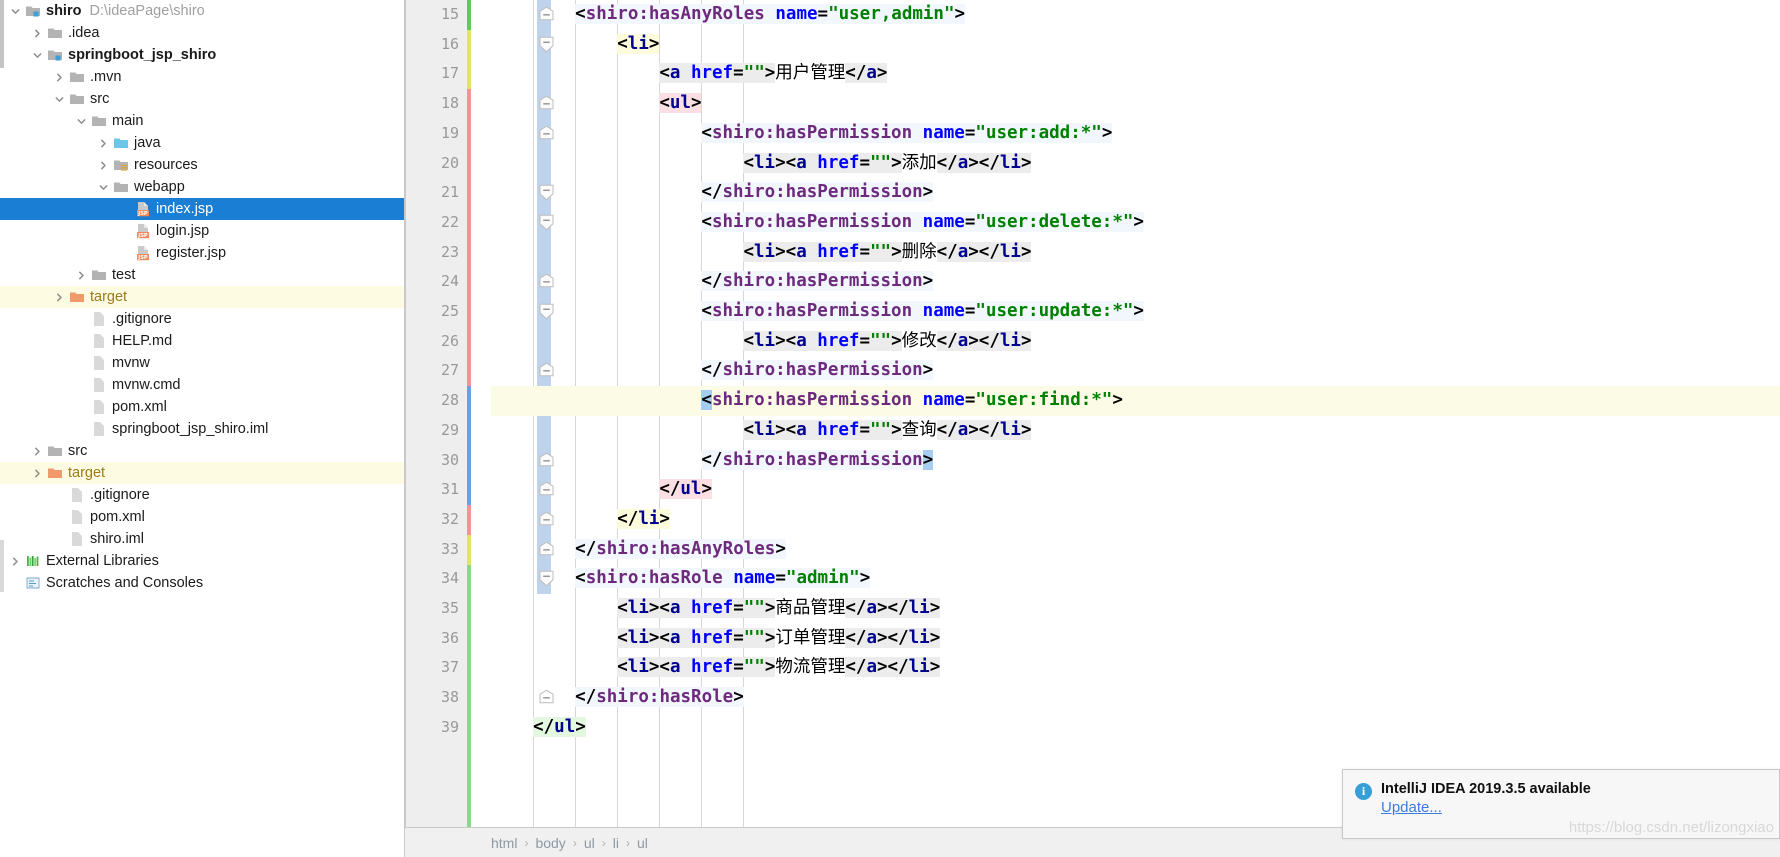  What do you see at coordinates (504, 843) in the screenshot?
I see `breadcrumb-item-html: html` at bounding box center [504, 843].